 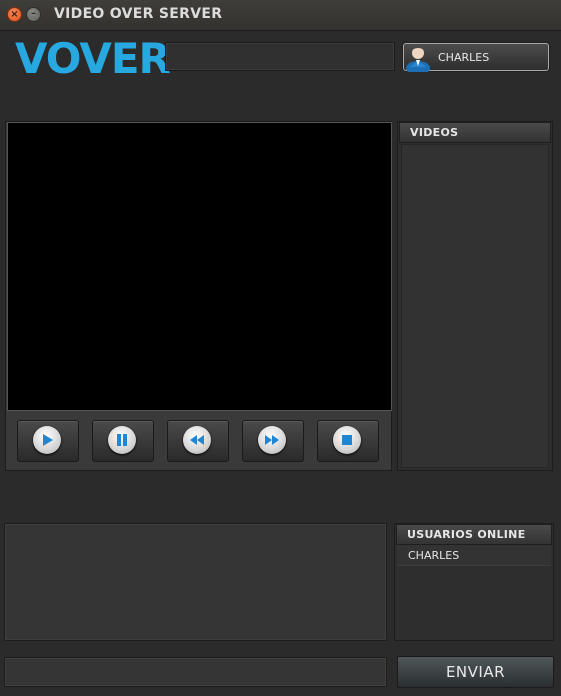 What do you see at coordinates (475, 672) in the screenshot?
I see `send-button: ENVIAR` at bounding box center [475, 672].